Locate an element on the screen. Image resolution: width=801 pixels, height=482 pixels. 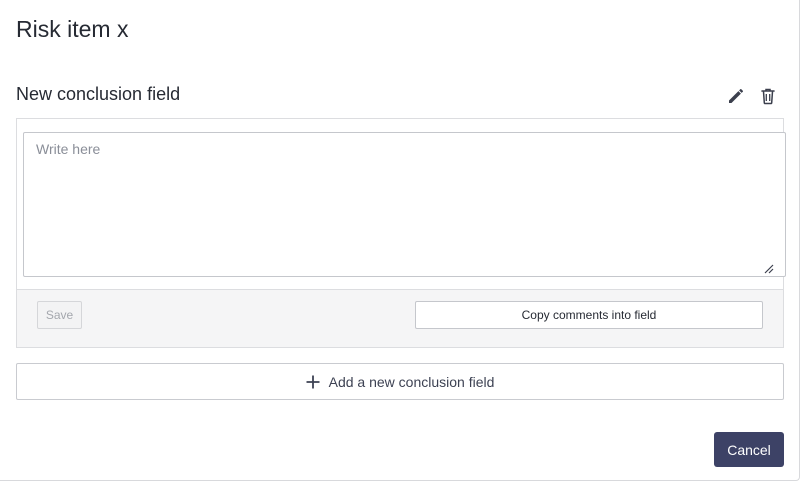
cancel-button: Cancel is located at coordinates (749, 449).